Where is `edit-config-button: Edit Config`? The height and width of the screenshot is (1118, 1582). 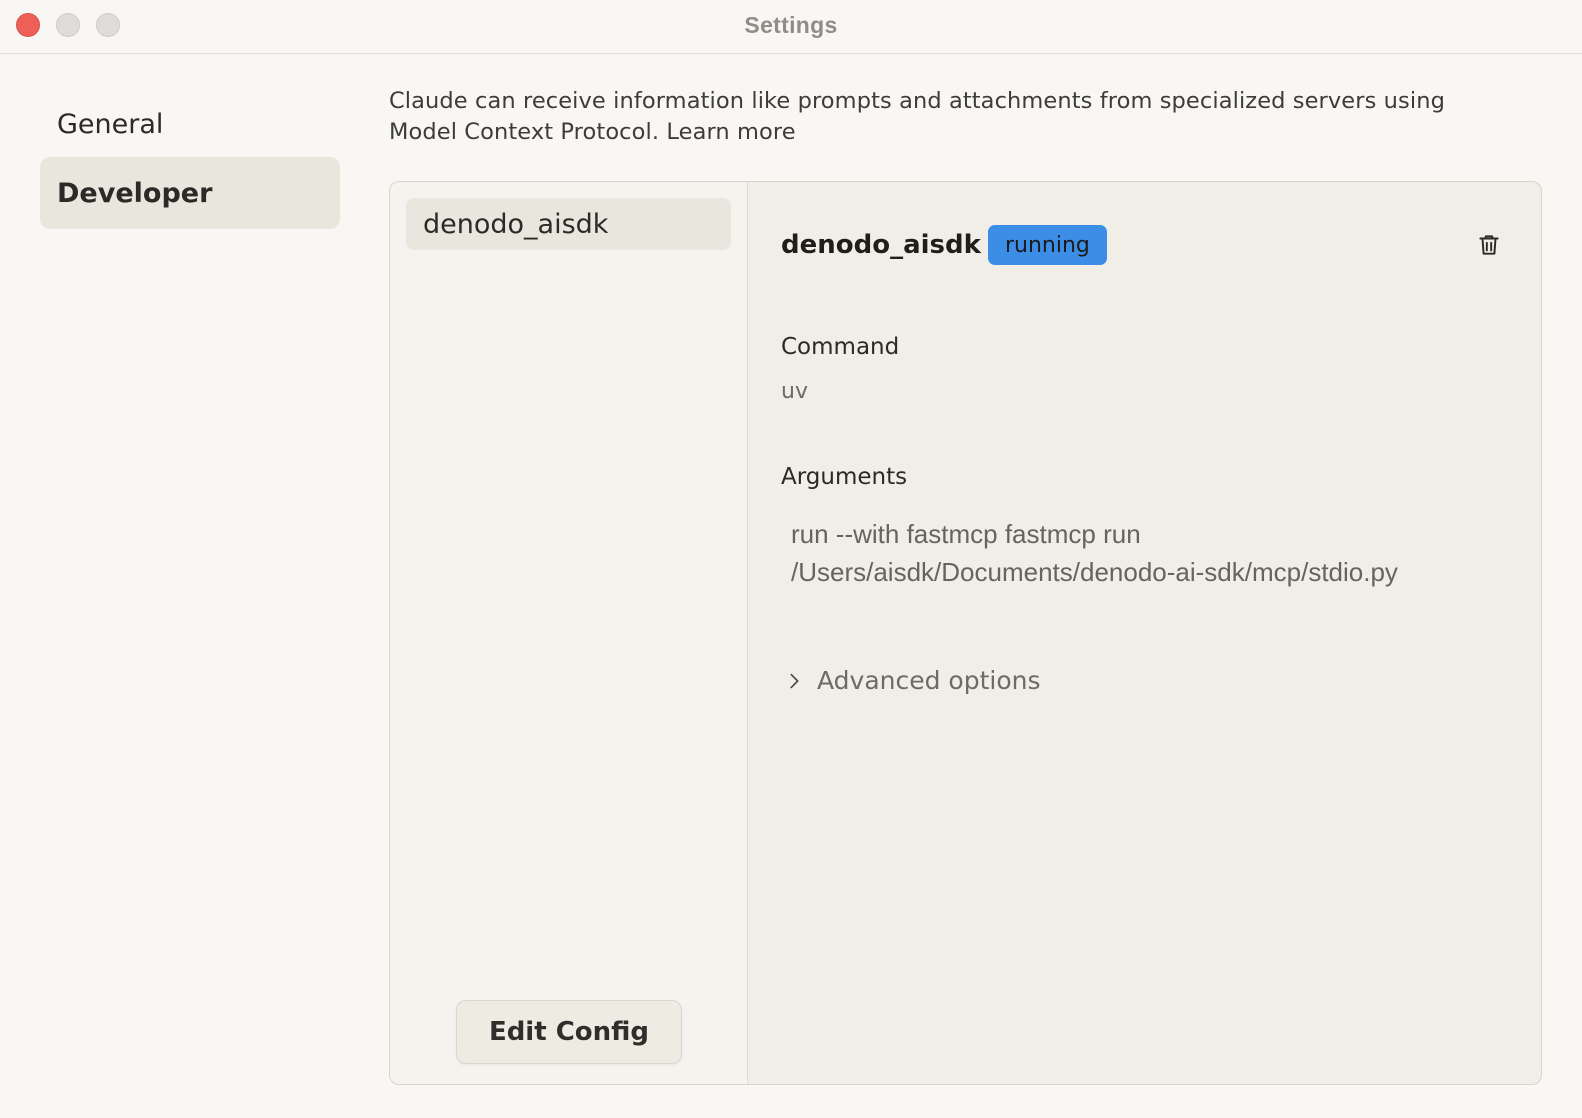 edit-config-button: Edit Config is located at coordinates (569, 1032).